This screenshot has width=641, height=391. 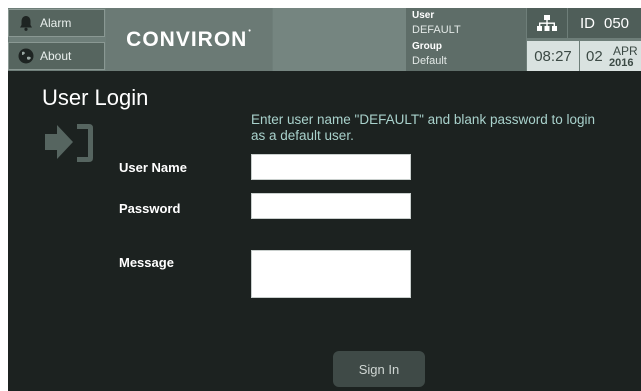 I want to click on sign-in-label: Sign In, so click(x=379, y=369).